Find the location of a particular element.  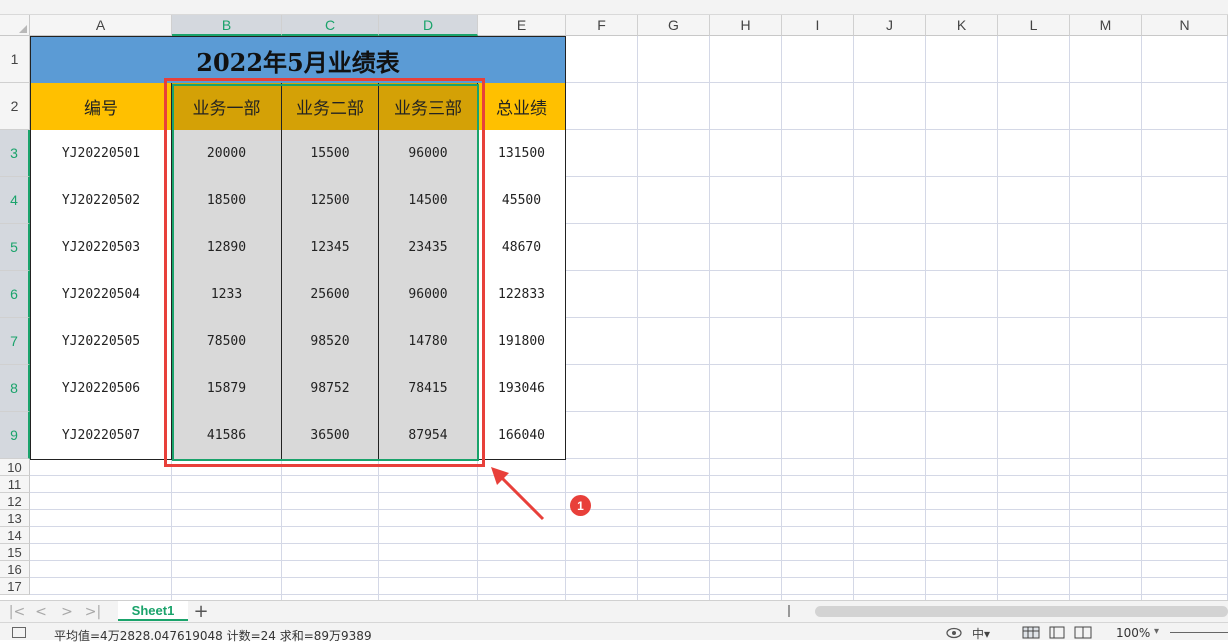

column-header-i: I is located at coordinates (818, 25).